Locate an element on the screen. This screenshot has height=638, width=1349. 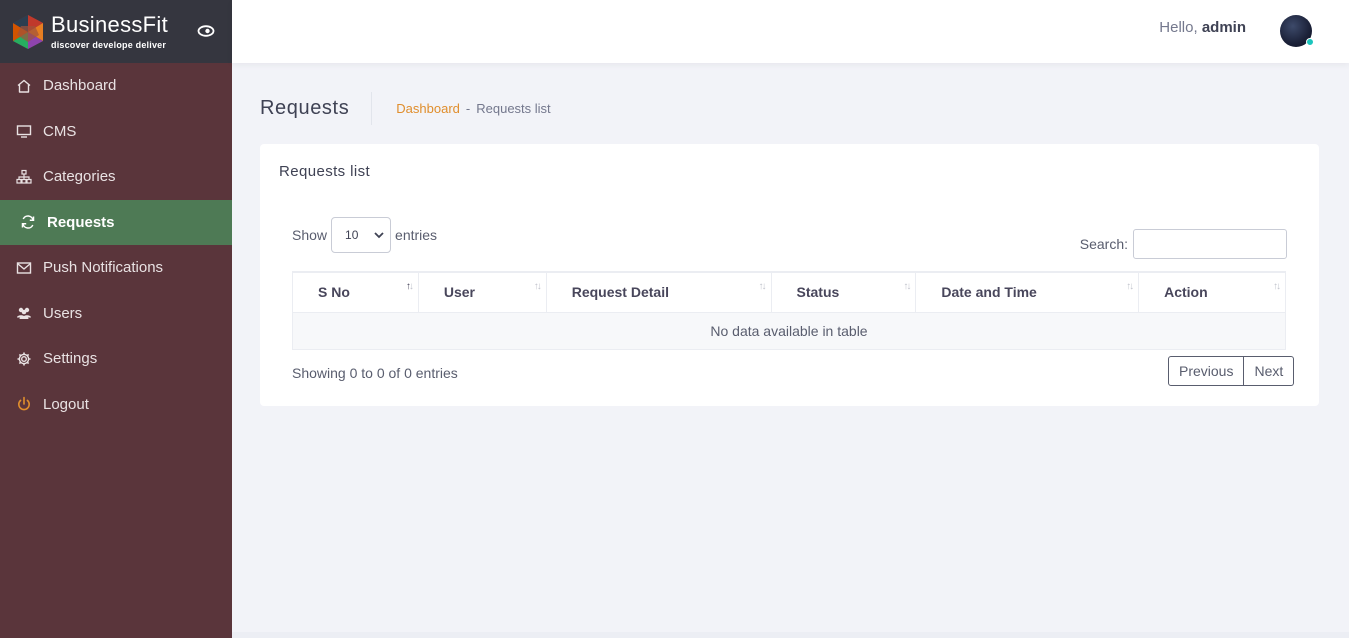
column-header-date-and-time: Date and Time ↑↓ is located at coordinates (1027, 292).